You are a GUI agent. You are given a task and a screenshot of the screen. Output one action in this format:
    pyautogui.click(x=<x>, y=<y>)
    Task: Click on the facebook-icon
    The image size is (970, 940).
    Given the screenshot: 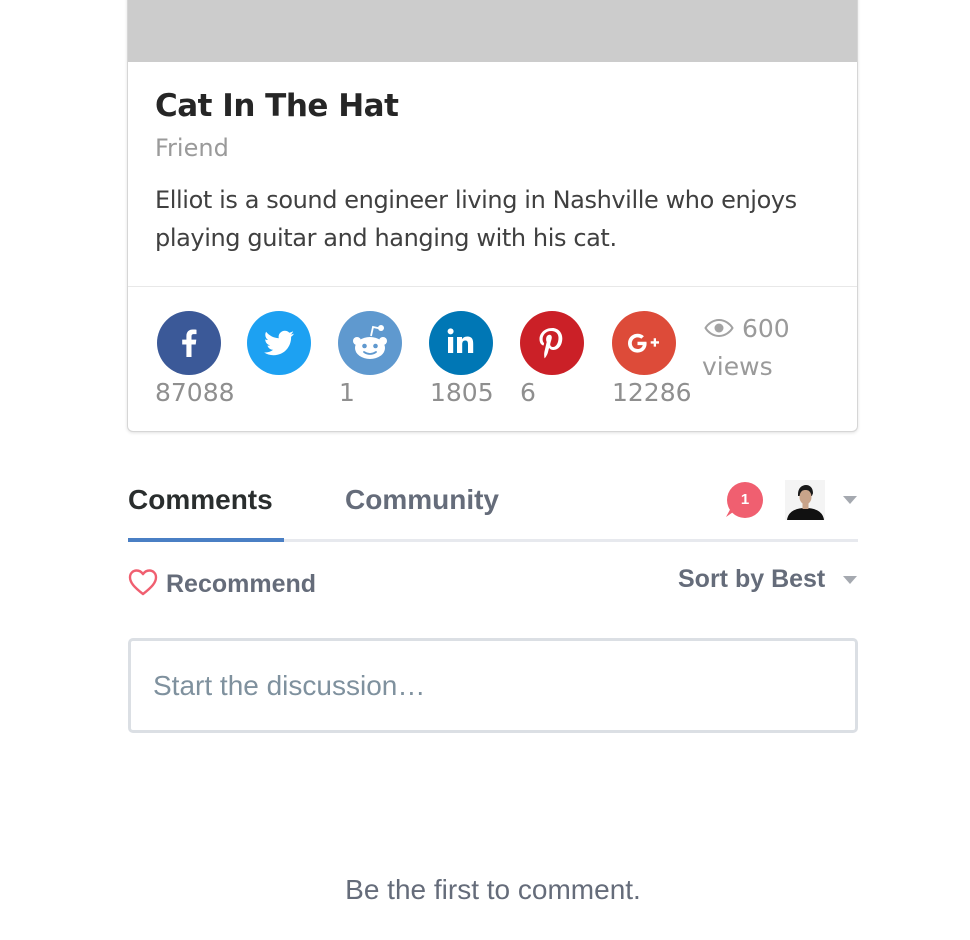 What is the action you would take?
    pyautogui.click(x=189, y=343)
    